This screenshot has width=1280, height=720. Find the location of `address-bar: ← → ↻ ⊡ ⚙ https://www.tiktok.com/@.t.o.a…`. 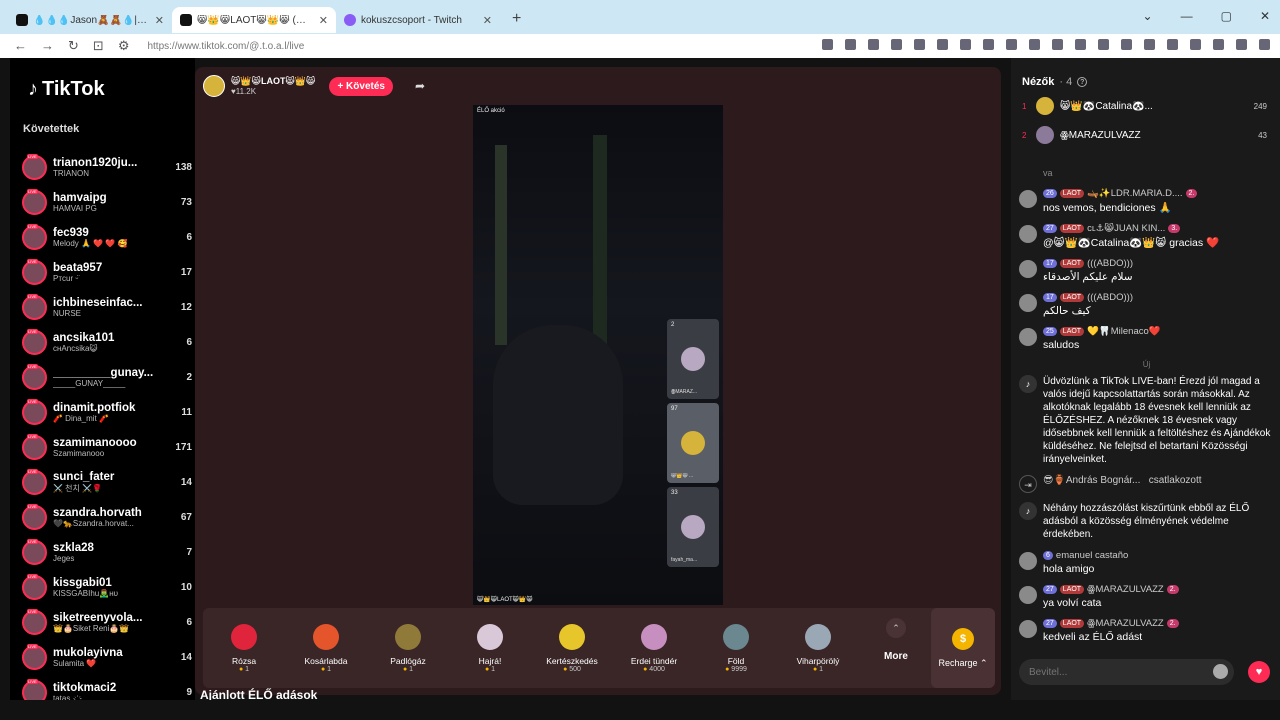

address-bar: ← → ↻ ⊡ ⚙ https://www.tiktok.com/@.t.o.a… is located at coordinates (640, 46).